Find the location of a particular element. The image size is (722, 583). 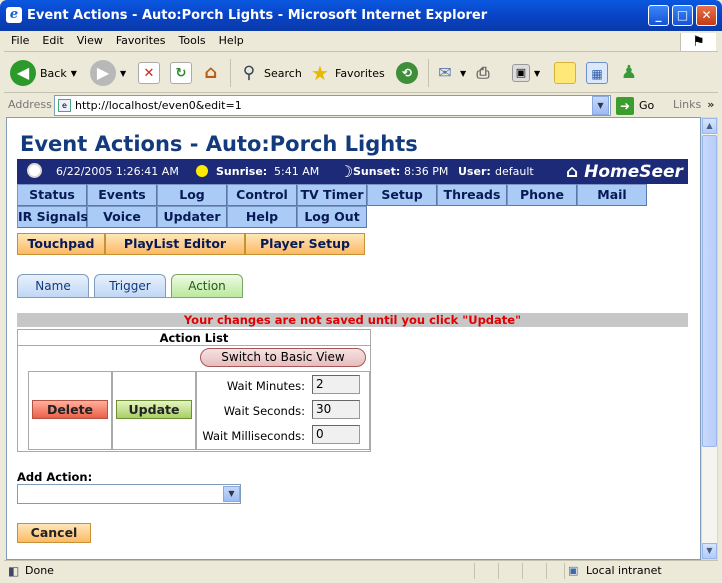

mail-dropdown-icon: ▼ is located at coordinates (463, 73).